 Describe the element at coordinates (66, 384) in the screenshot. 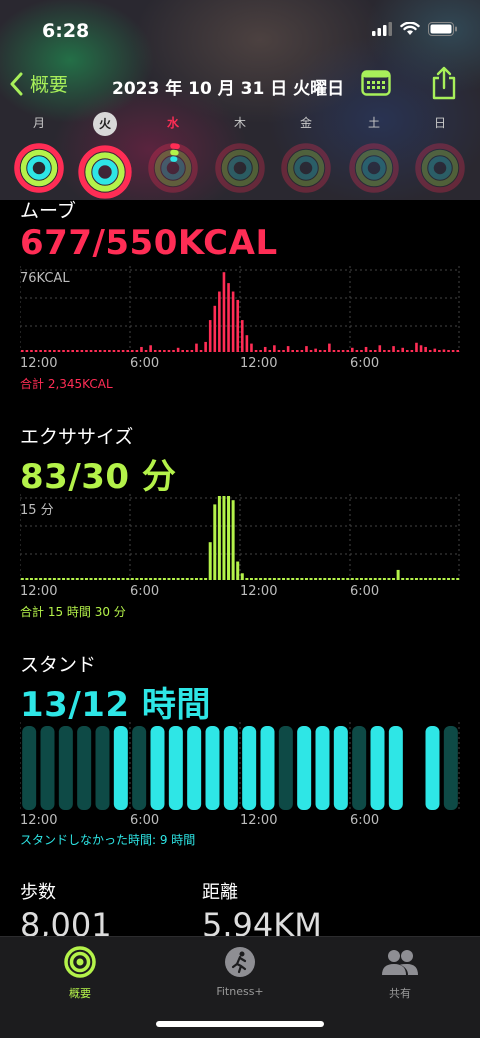

I see `move-total: 合計 2,345KCAL` at that location.